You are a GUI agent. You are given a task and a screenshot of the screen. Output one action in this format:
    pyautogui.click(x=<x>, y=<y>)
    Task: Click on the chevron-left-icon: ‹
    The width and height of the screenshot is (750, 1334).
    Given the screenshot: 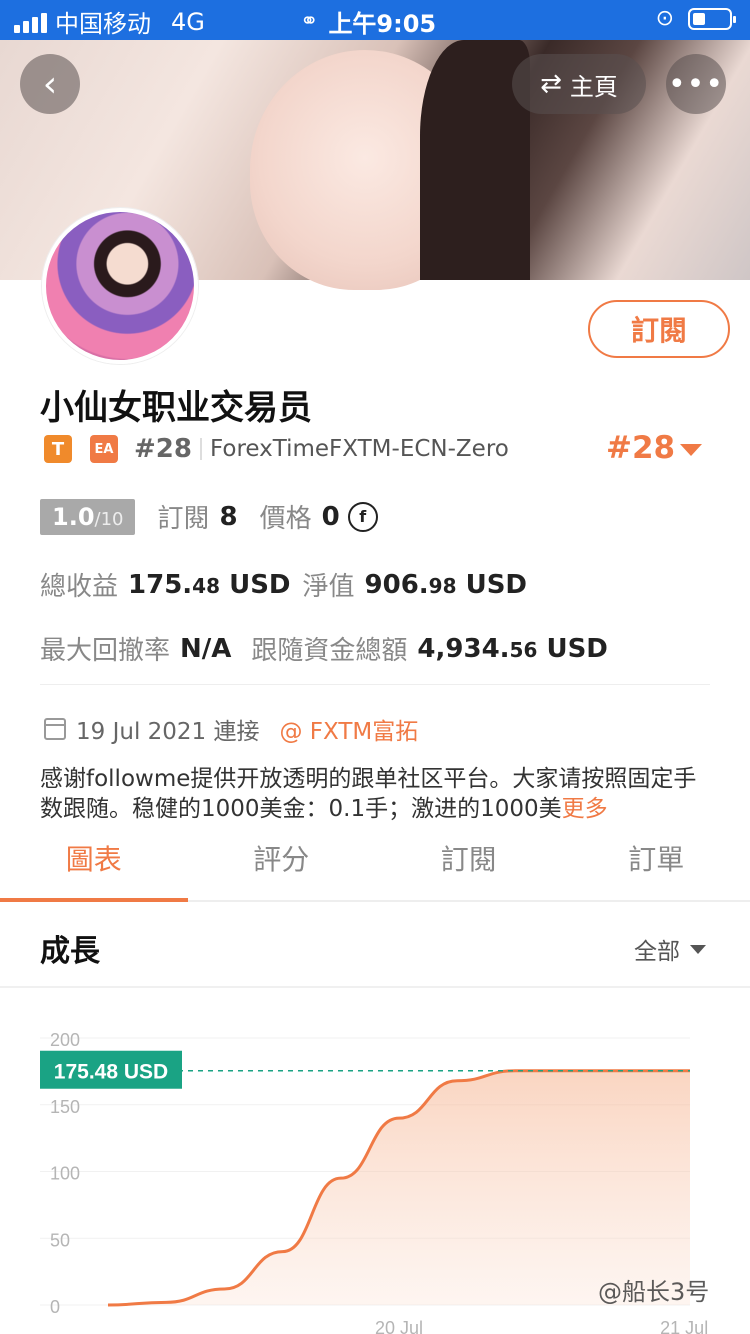 What is the action you would take?
    pyautogui.click(x=50, y=84)
    